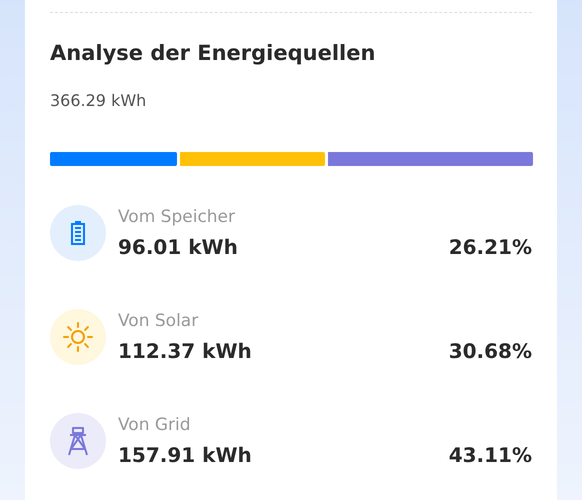 Image resolution: width=582 pixels, height=500 pixels. I want to click on source-label: Von Solar, so click(159, 321).